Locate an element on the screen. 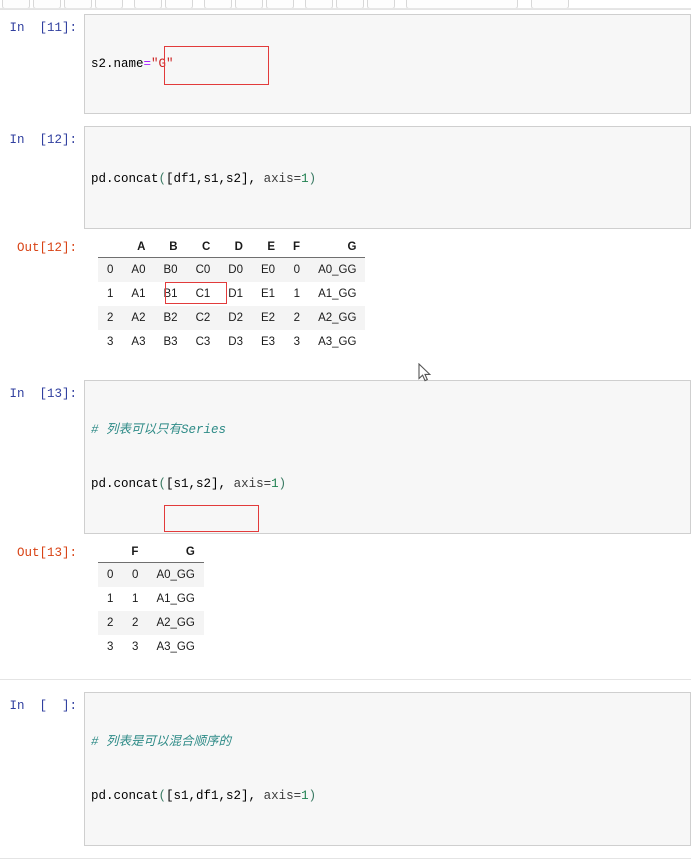  code-input-12: pd.concat([df1,s1,s2], axis=1) is located at coordinates (387, 177).